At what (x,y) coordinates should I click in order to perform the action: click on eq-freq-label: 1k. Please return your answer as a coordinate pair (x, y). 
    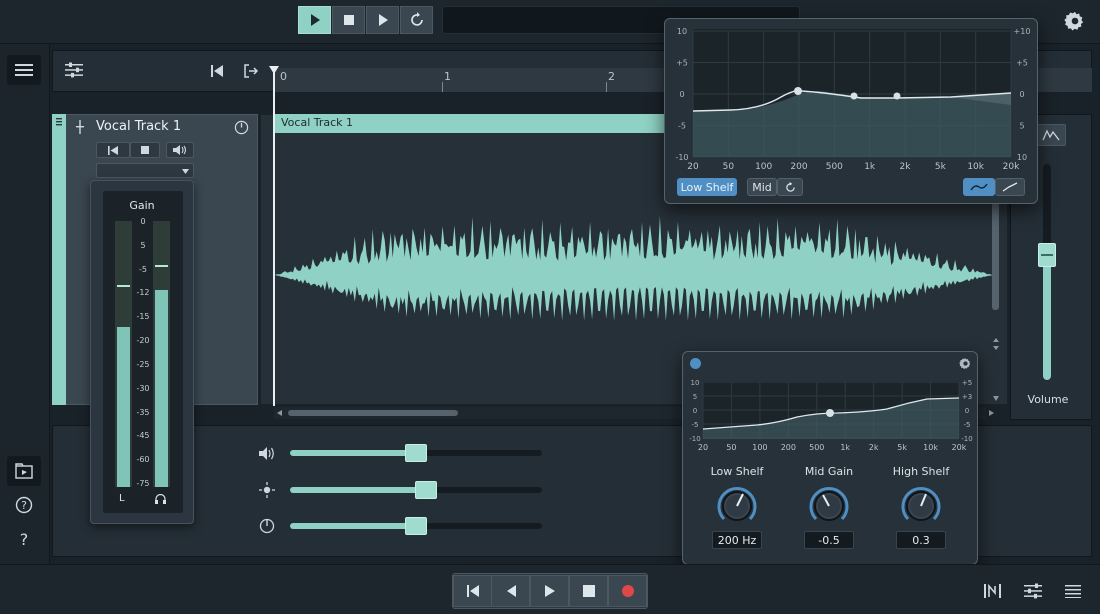
    Looking at the image, I should click on (845, 447).